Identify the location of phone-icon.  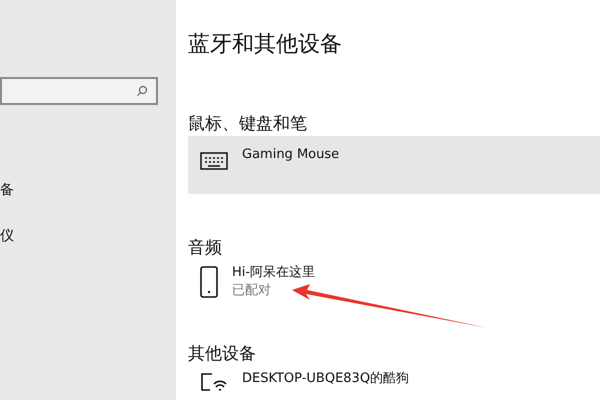
(209, 282).